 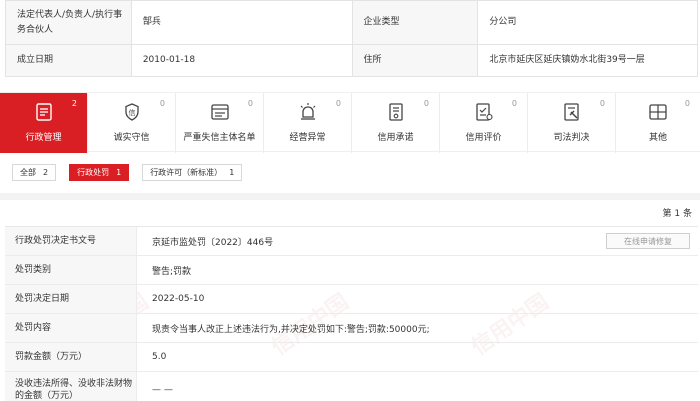 I want to click on filter-label: 行政处罚, so click(x=93, y=172).